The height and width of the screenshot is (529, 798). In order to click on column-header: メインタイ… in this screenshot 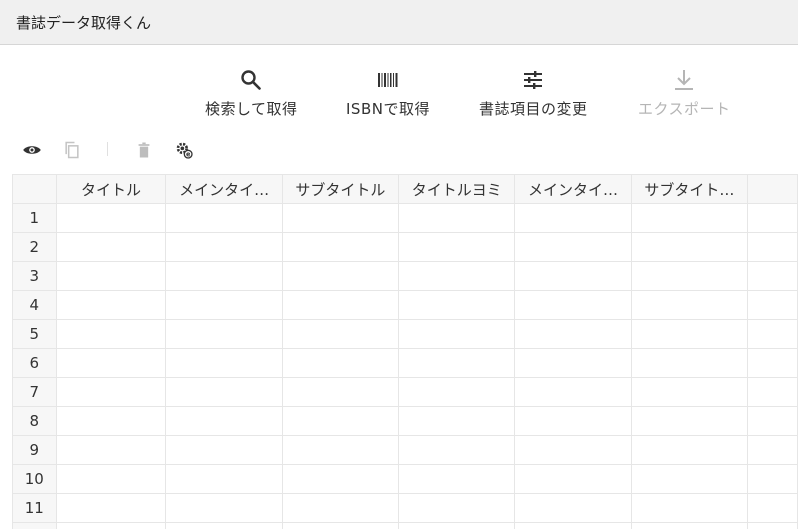, I will do `click(573, 189)`.